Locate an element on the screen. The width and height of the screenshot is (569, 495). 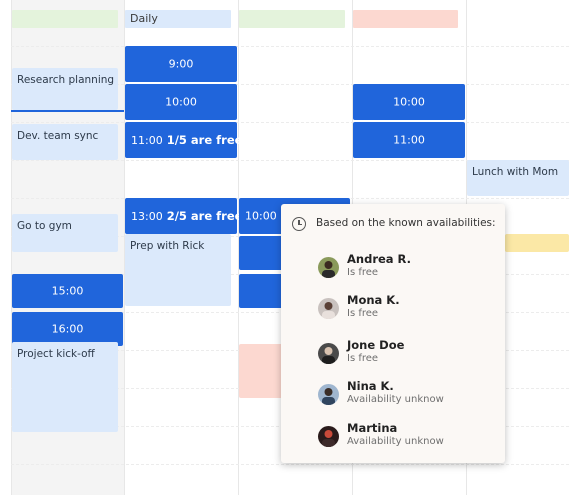
attendee-name: Martina is located at coordinates (372, 428).